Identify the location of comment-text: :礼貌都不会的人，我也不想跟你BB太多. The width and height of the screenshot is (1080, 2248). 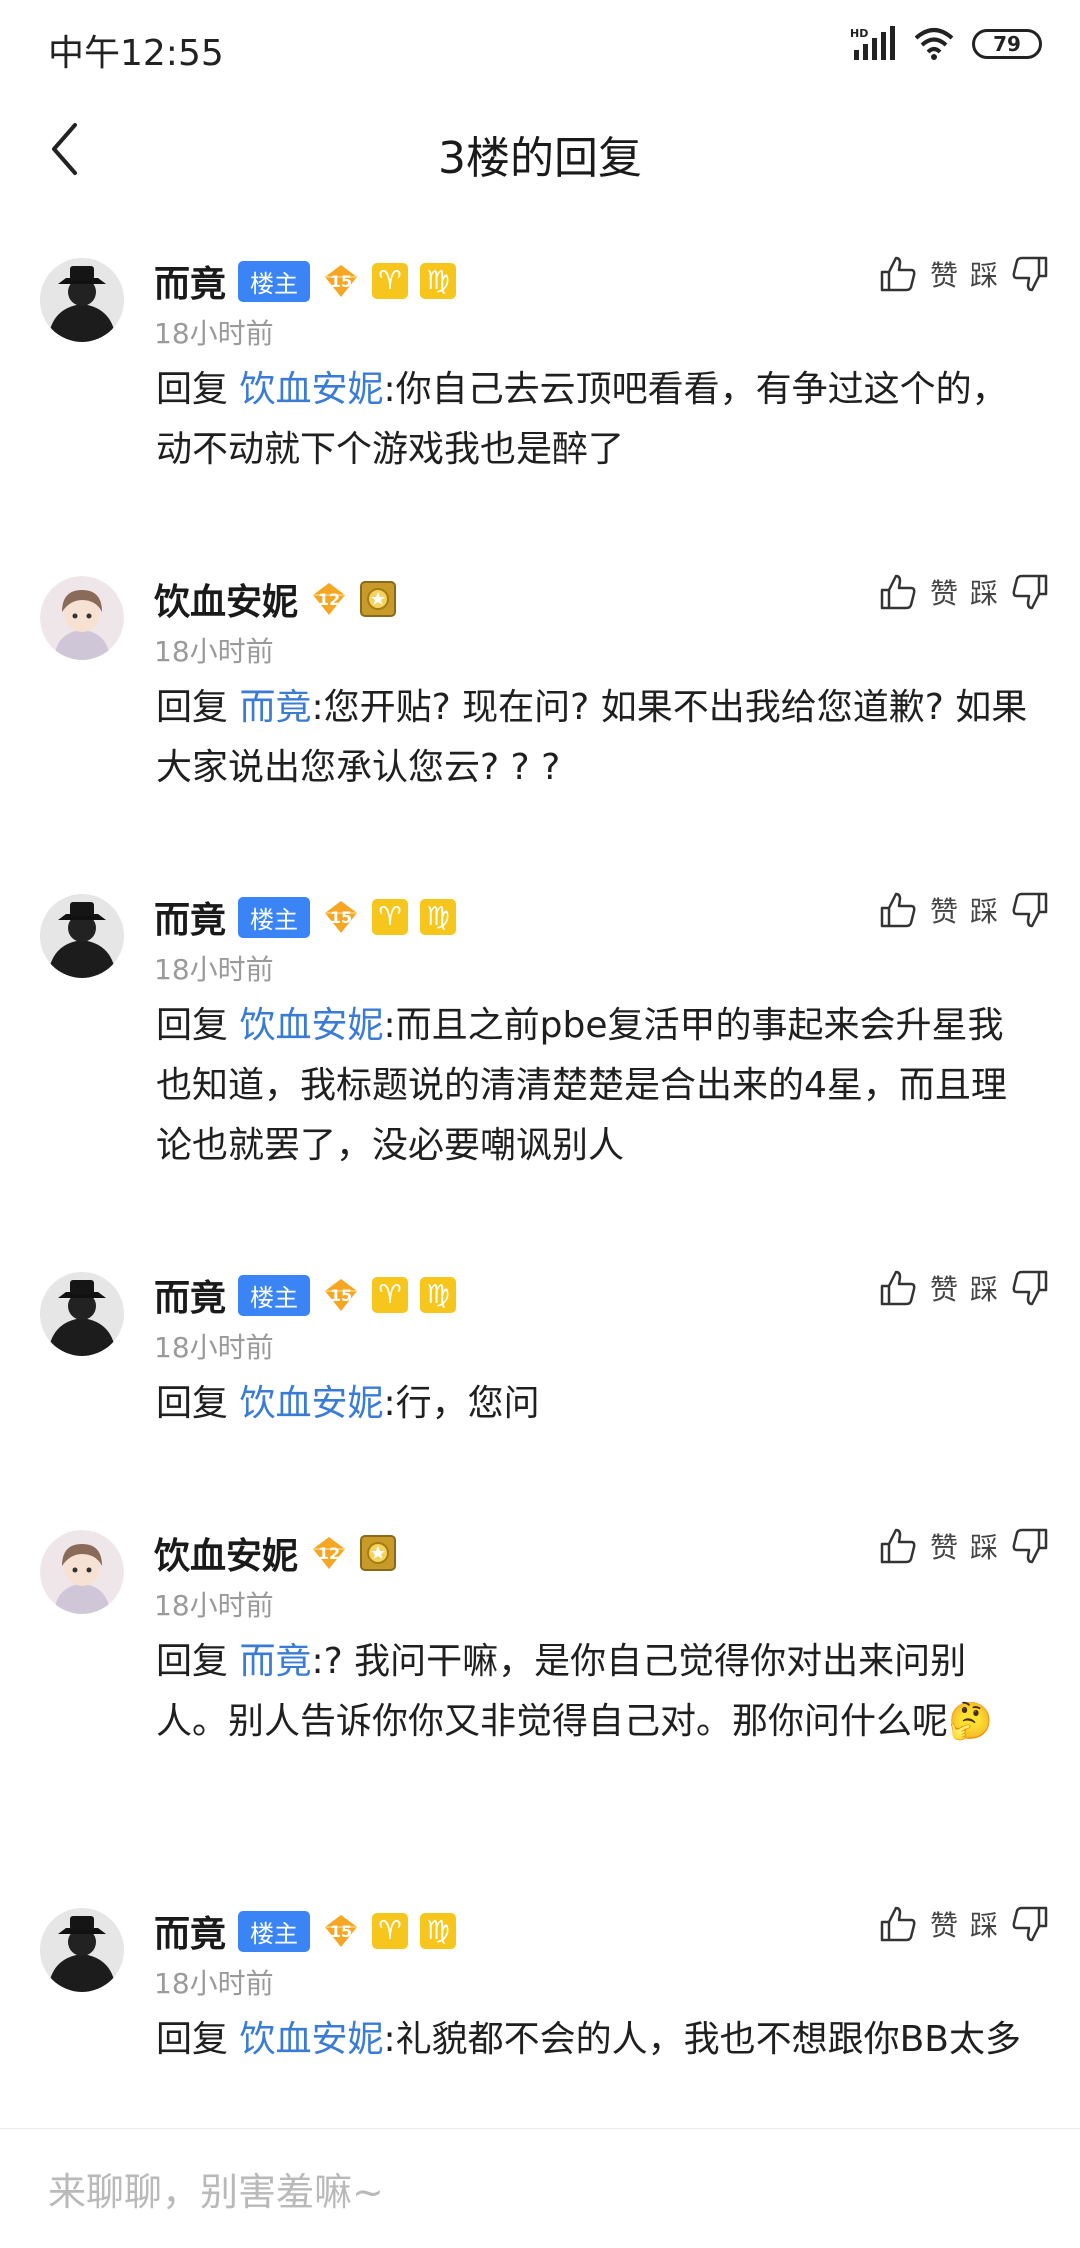
(702, 2039).